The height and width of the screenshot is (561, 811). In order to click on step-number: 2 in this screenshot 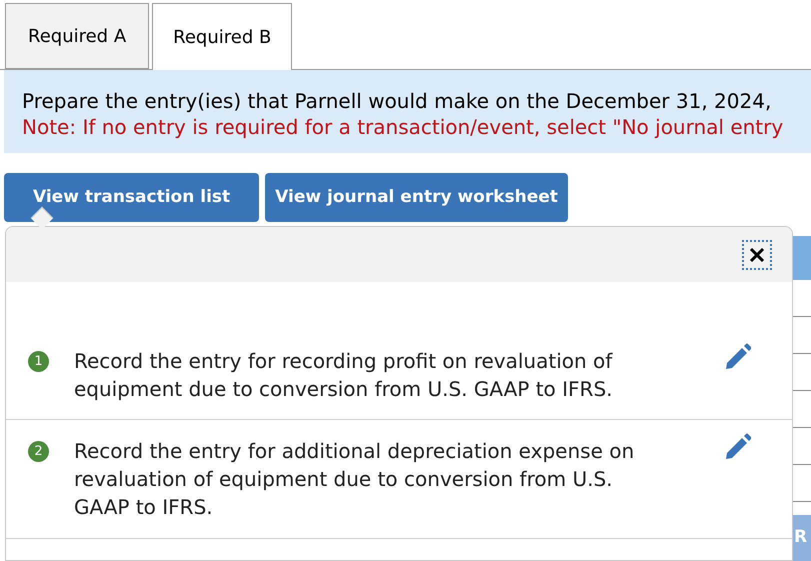, I will do `click(38, 451)`.